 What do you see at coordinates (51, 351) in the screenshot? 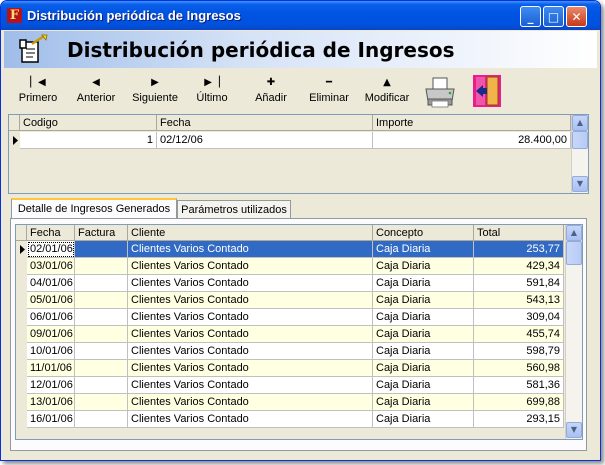
I see `cell-fecha: 10/01/06` at bounding box center [51, 351].